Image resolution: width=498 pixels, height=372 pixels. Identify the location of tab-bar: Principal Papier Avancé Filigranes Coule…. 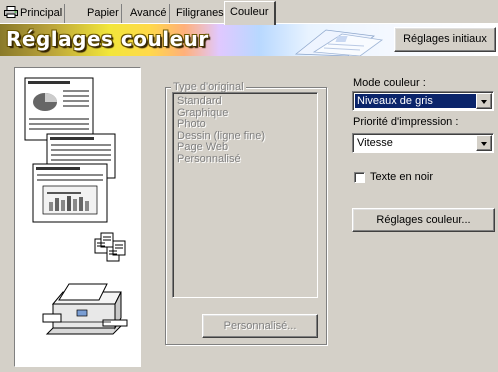
(249, 12).